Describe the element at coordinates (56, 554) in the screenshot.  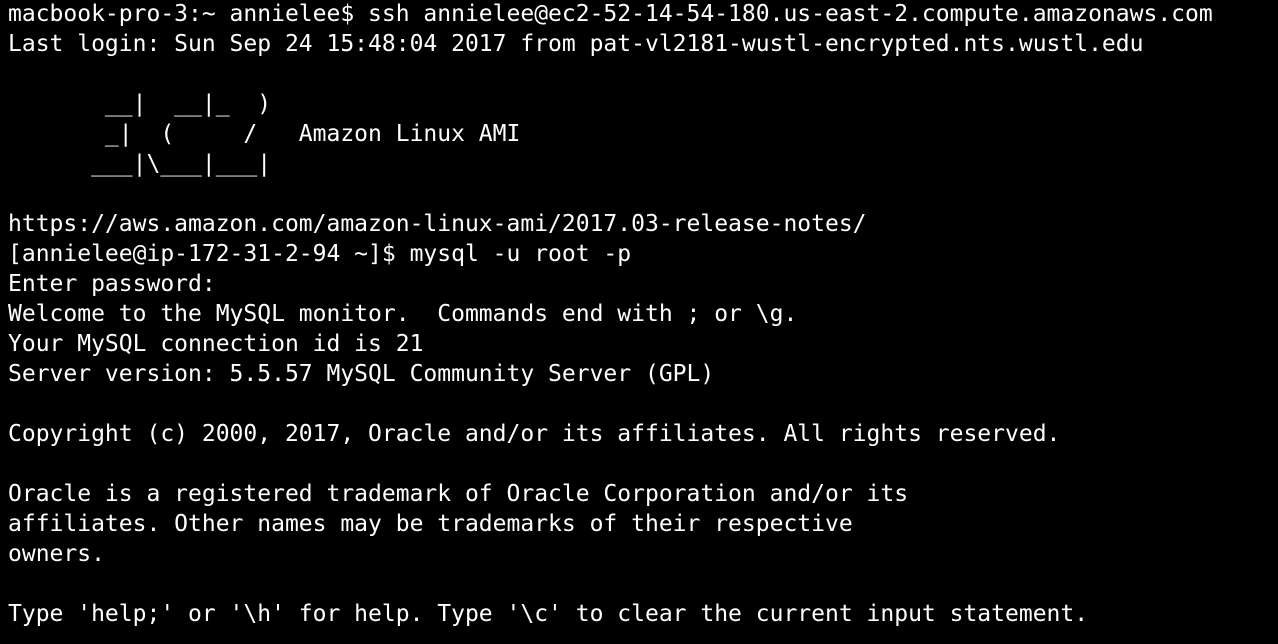
I see `terminal-line-trademark-3: owners.` at that location.